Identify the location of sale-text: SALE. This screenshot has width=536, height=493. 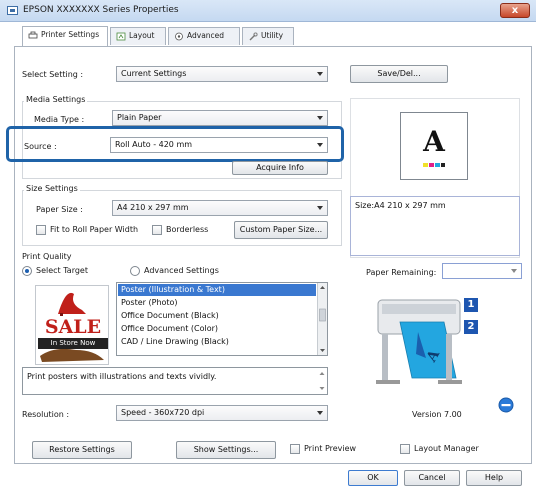
(73, 327).